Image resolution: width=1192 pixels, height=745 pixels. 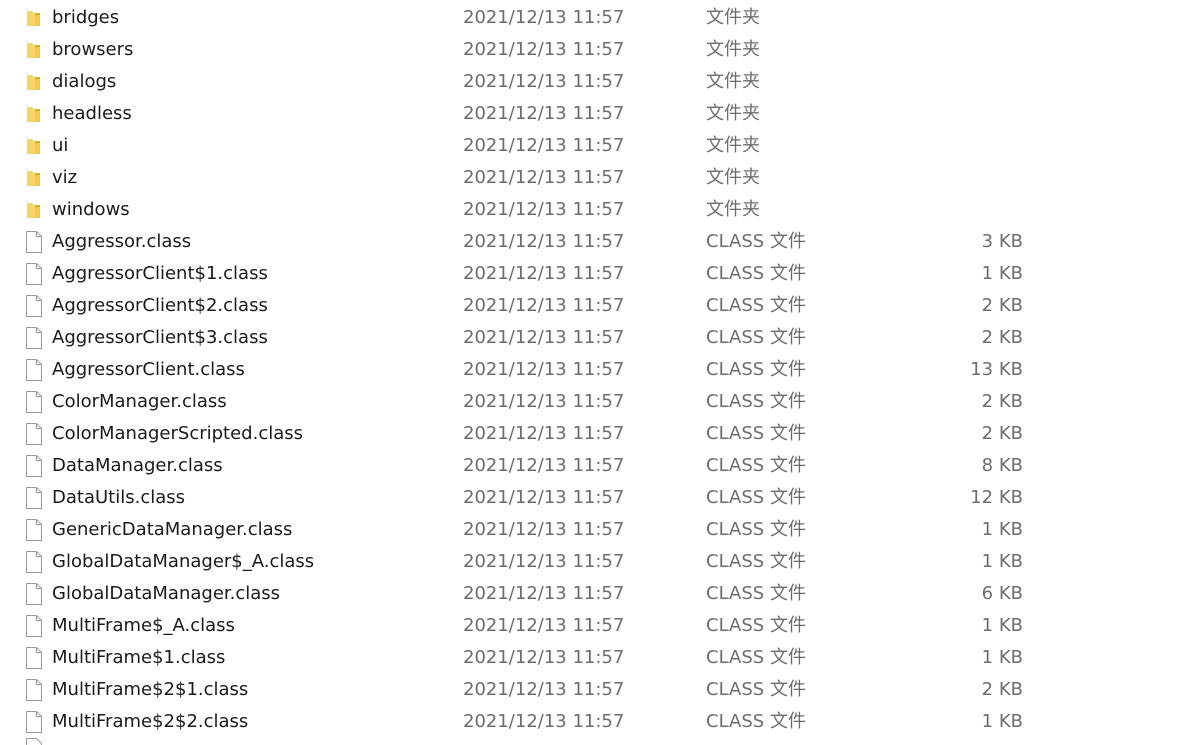 What do you see at coordinates (596, 114) in the screenshot?
I see `folder-row: headless 2021/12/13 11:57 文件夹` at bounding box center [596, 114].